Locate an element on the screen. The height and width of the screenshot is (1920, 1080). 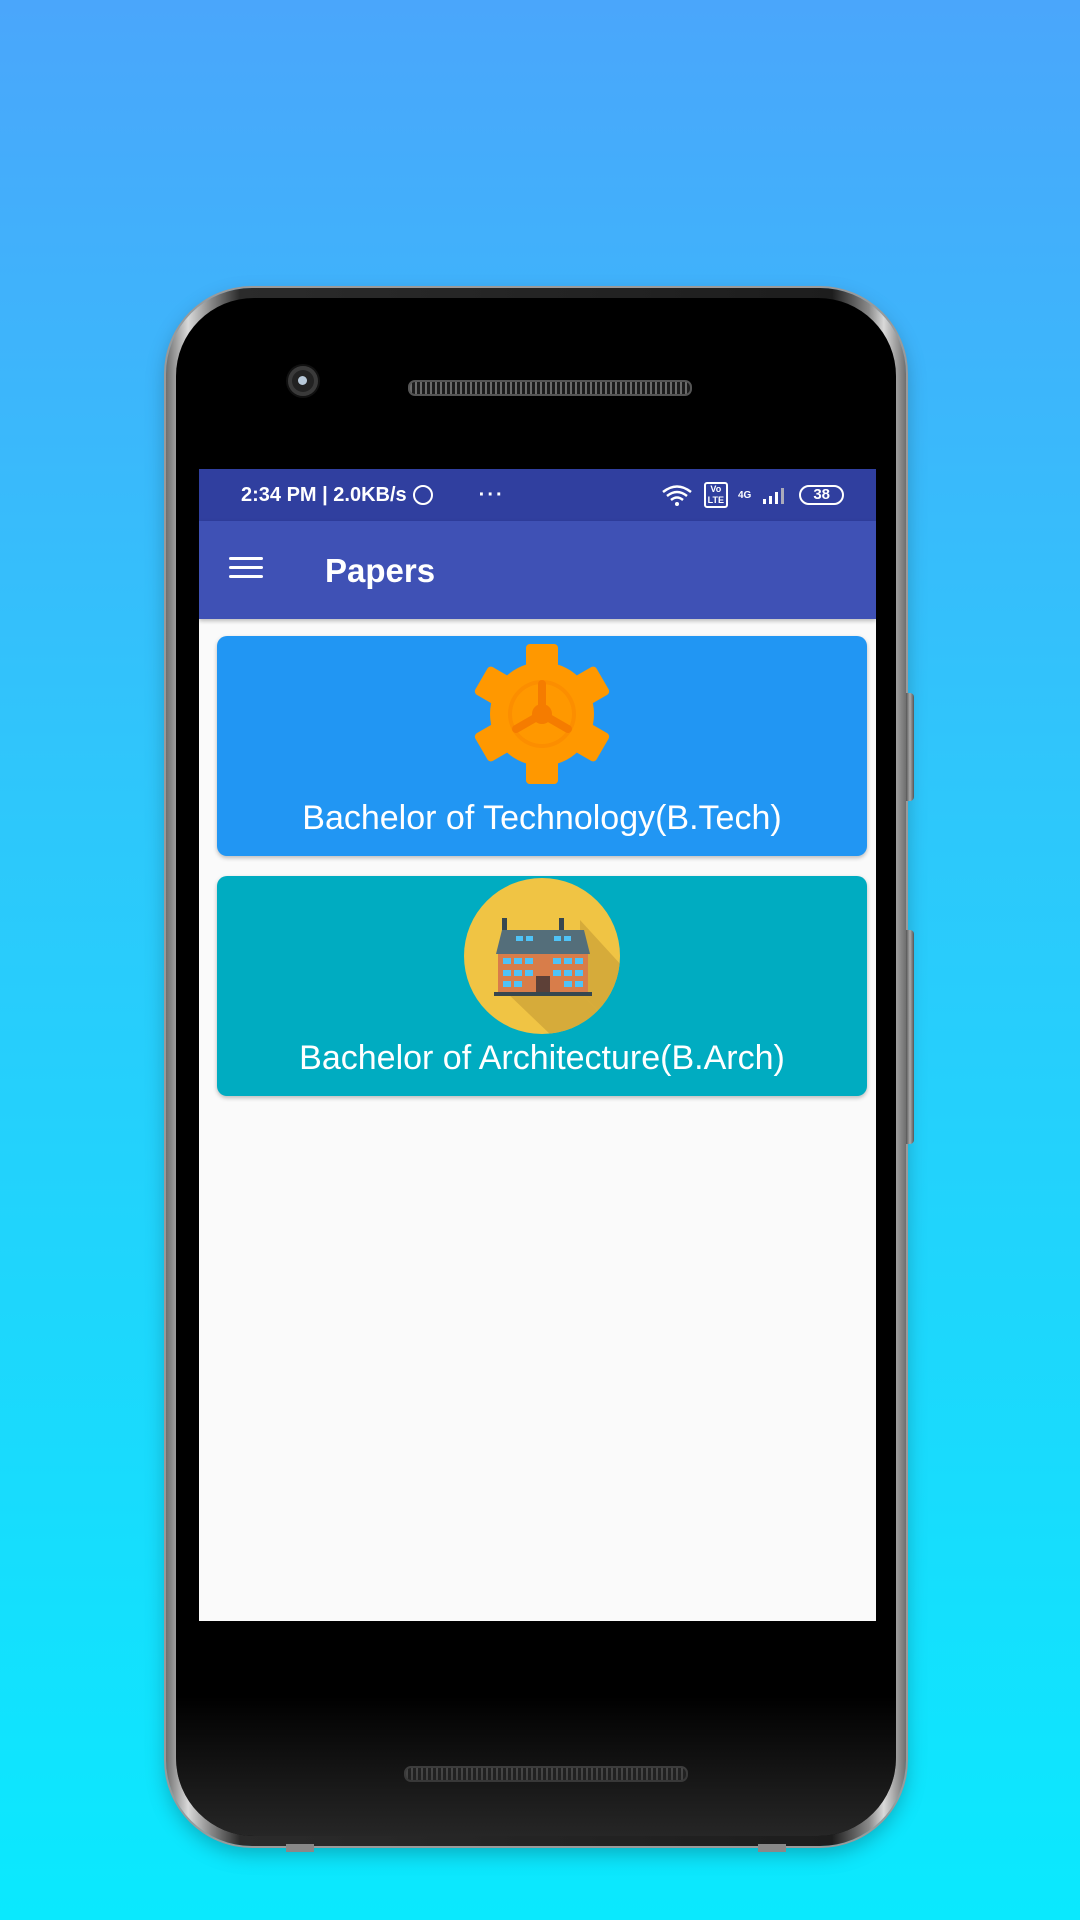
battery-indicator: 38 is located at coordinates (821, 495).